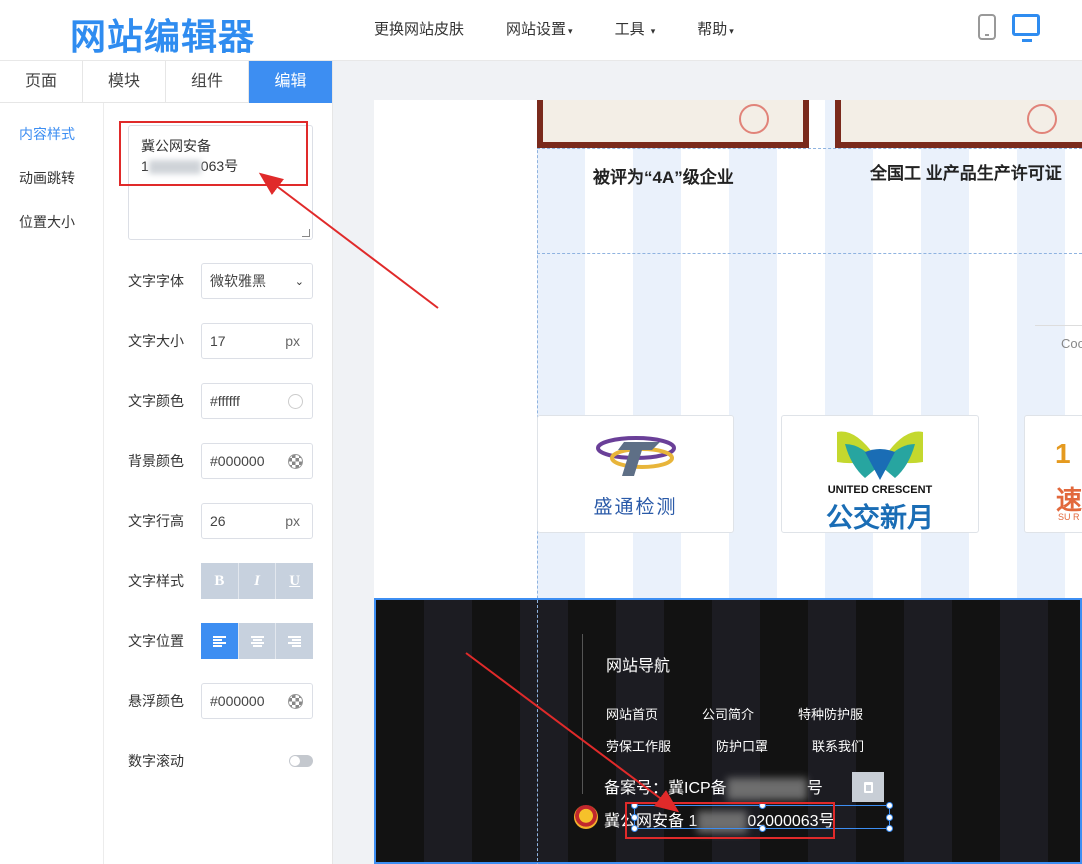 This screenshot has height=864, width=1082. Describe the element at coordinates (715, 28) in the screenshot. I see `nav-help: 帮助 ▾` at that location.